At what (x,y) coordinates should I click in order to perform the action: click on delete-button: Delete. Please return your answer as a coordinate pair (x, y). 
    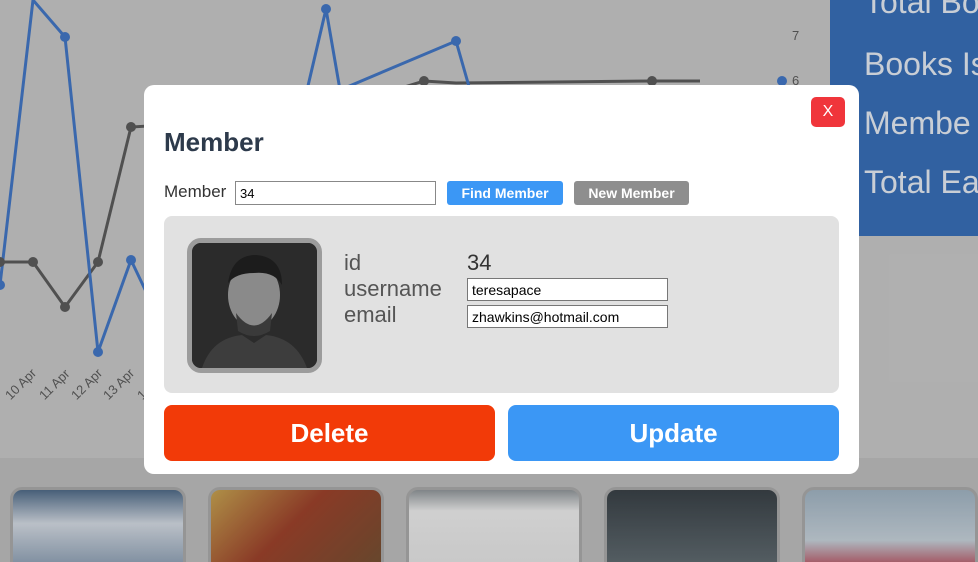
    Looking at the image, I should click on (329, 433).